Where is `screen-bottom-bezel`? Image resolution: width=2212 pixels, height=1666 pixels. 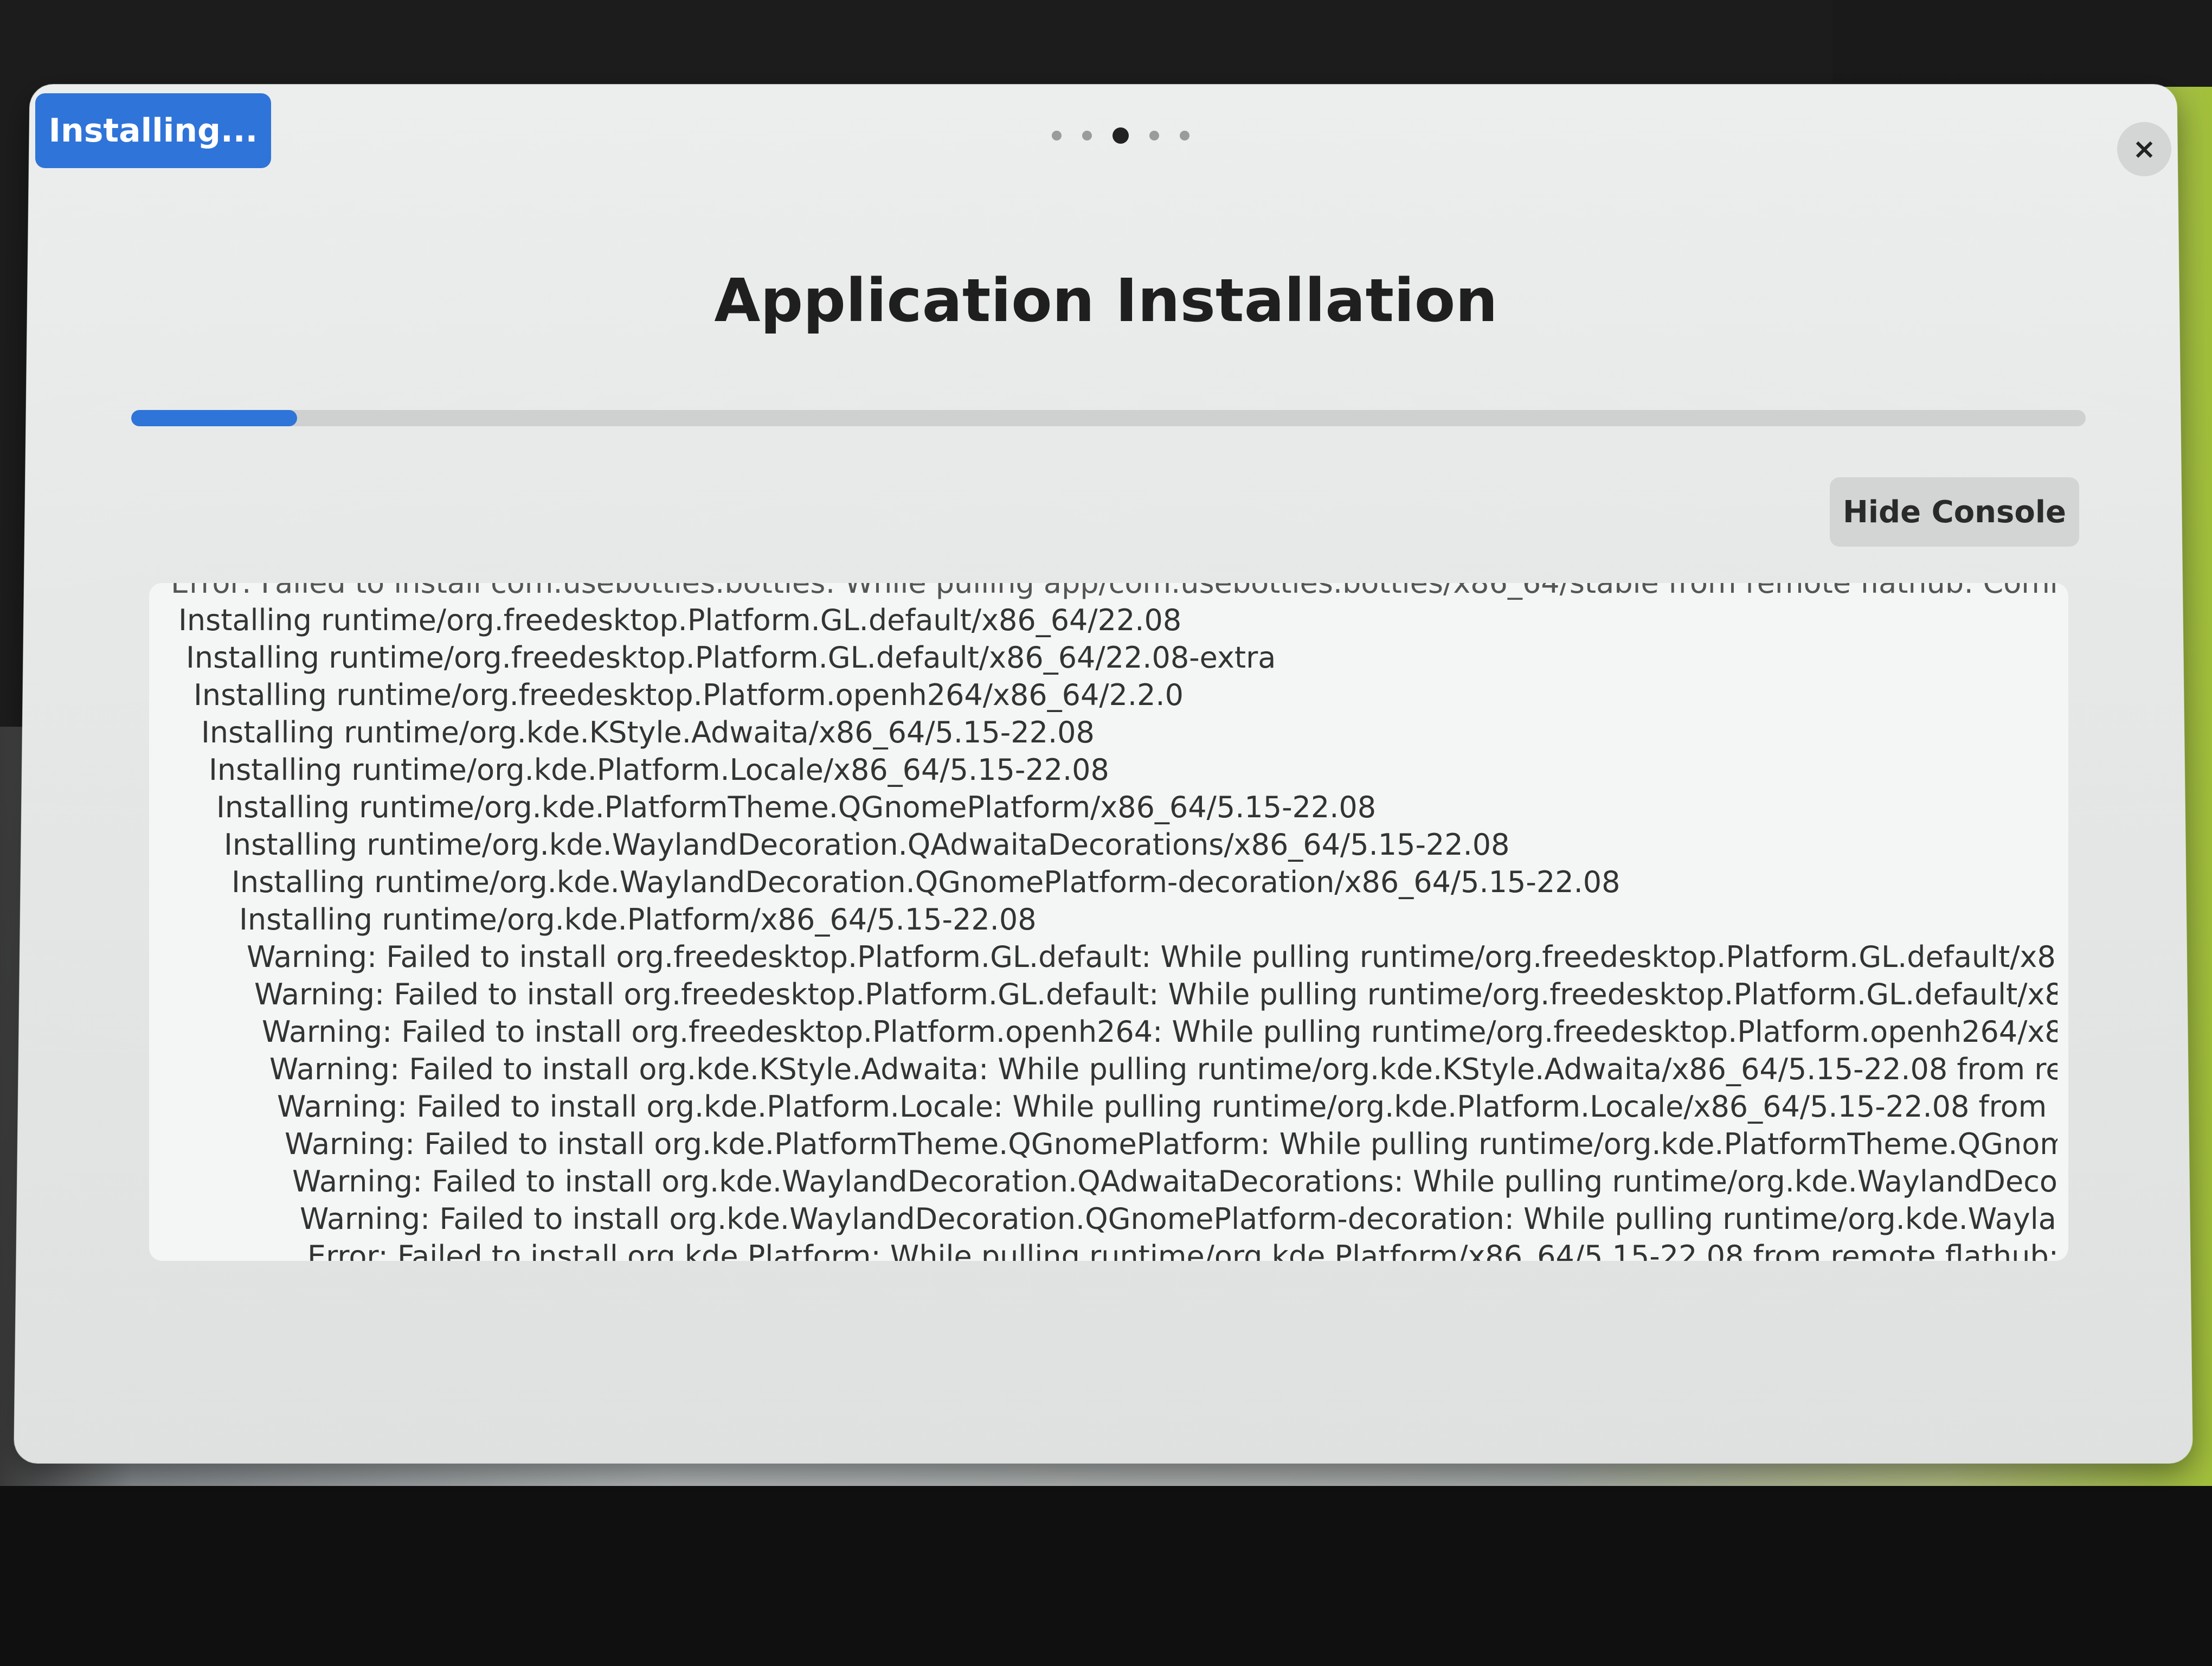 screen-bottom-bezel is located at coordinates (1106, 1576).